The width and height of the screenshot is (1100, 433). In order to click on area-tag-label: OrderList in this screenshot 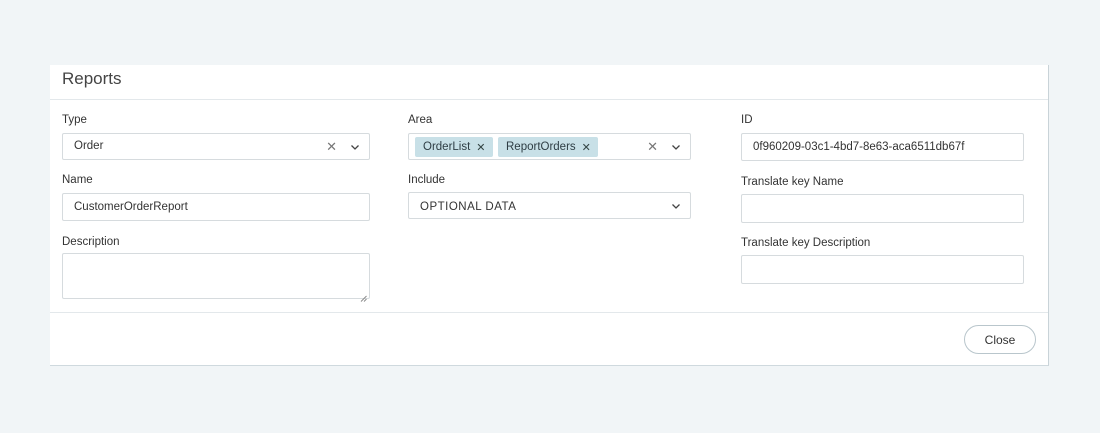, I will do `click(447, 147)`.